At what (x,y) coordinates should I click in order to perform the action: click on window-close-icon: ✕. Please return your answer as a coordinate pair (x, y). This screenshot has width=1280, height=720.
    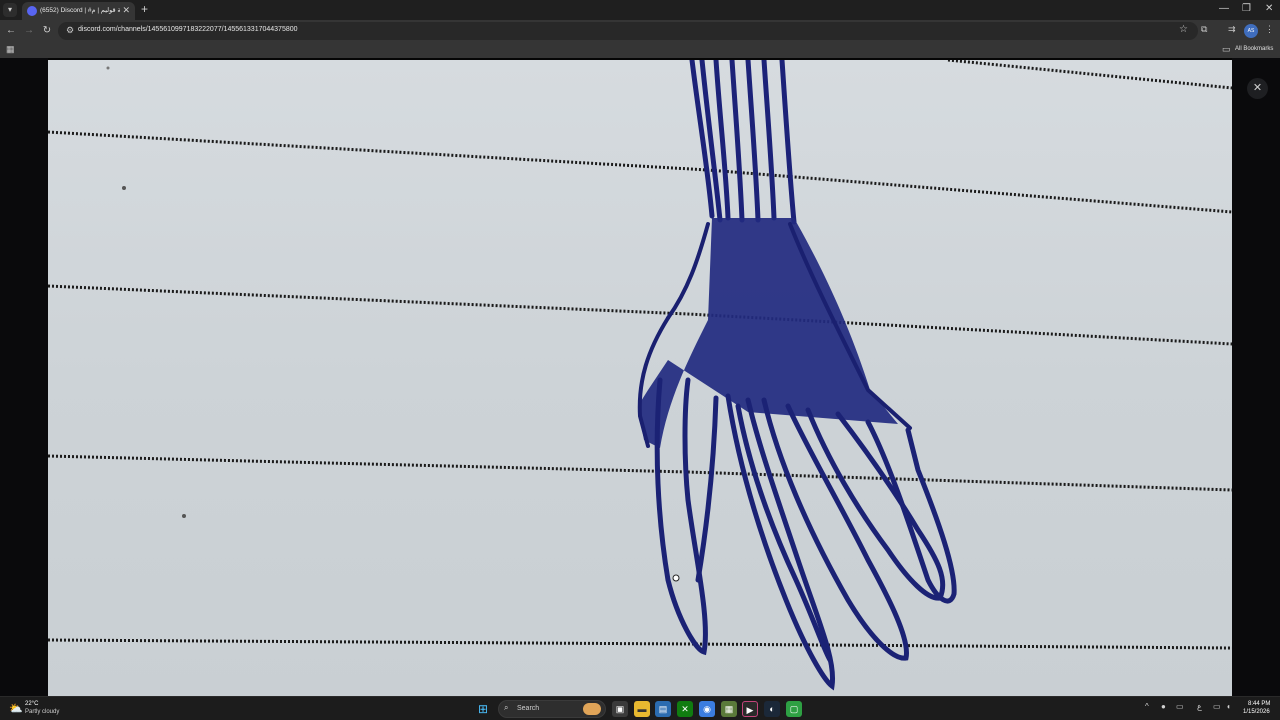
    Looking at the image, I should click on (1269, 8).